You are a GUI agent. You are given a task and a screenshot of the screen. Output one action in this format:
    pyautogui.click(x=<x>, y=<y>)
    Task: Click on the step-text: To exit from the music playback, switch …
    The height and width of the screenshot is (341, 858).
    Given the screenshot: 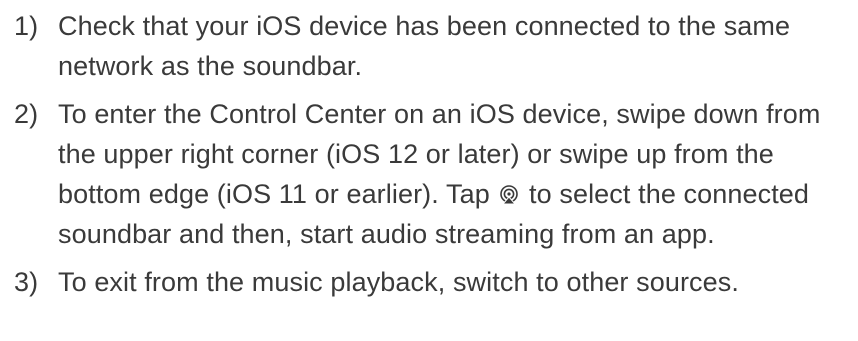 What is the action you would take?
    pyautogui.click(x=398, y=282)
    